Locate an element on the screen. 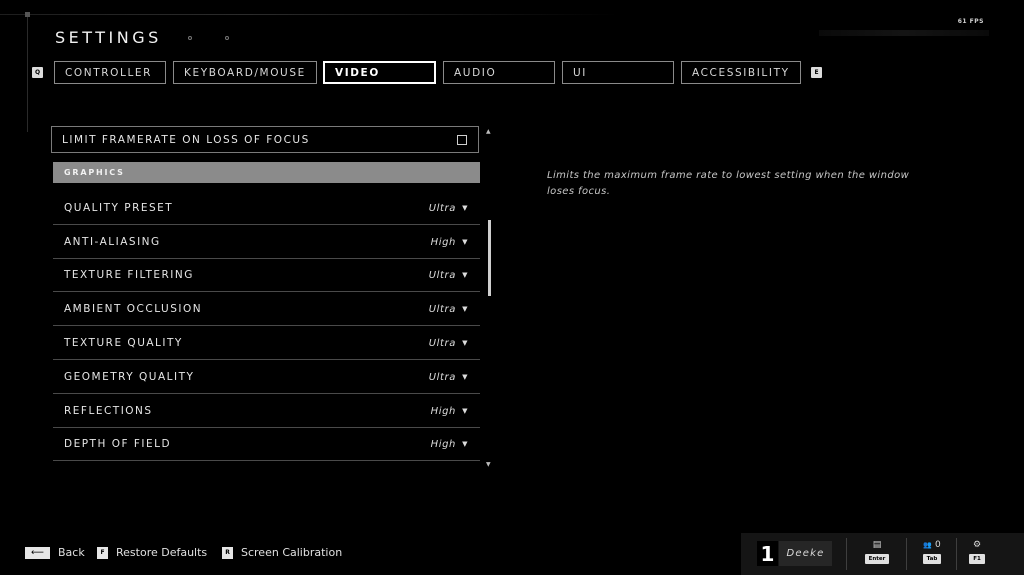 The width and height of the screenshot is (1024, 575). setting-label: REFLECTIONS is located at coordinates (108, 411).